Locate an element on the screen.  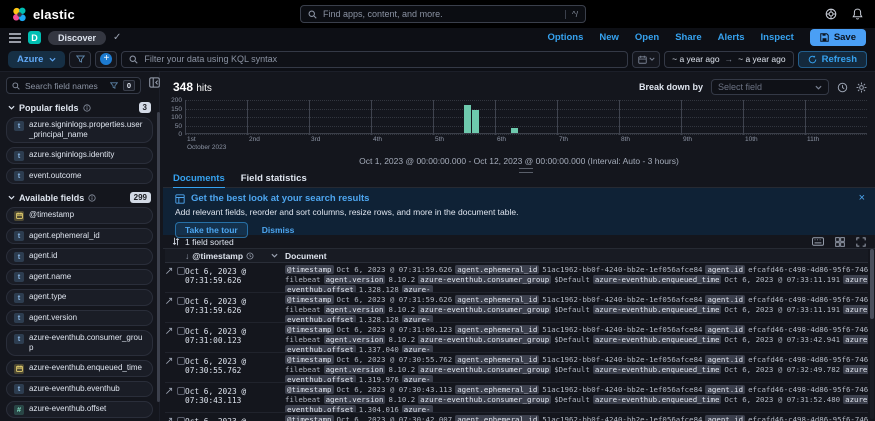
callout-title-row: Get the best look at your search results is located at coordinates (519, 198).